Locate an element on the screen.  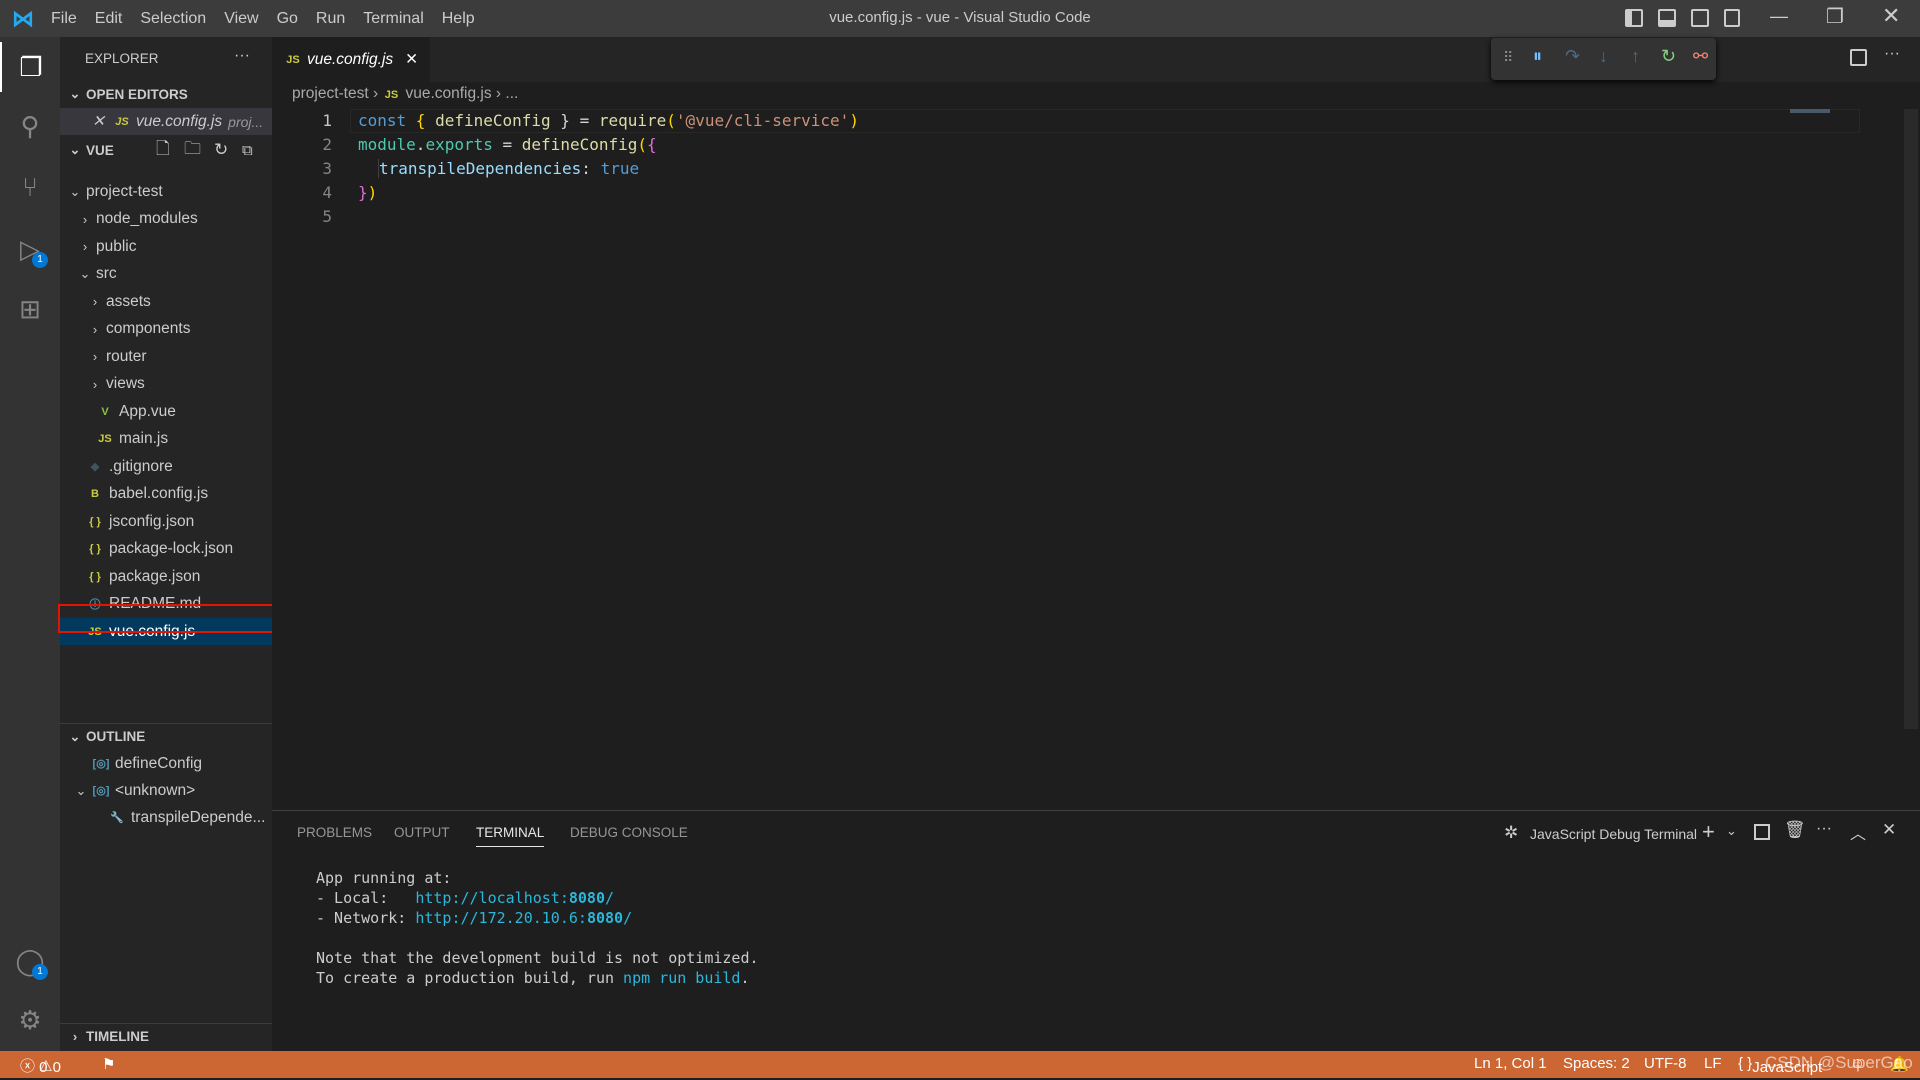
cursor-position: Ln 1, Col 1 is located at coordinates (1510, 1063).